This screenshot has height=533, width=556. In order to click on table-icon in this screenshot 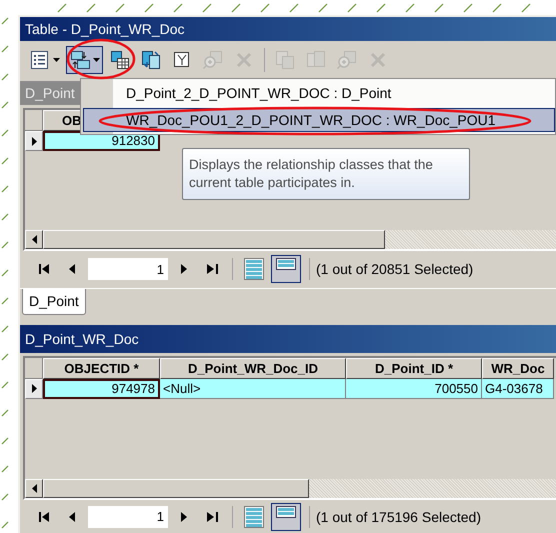, I will do `click(120, 60)`.